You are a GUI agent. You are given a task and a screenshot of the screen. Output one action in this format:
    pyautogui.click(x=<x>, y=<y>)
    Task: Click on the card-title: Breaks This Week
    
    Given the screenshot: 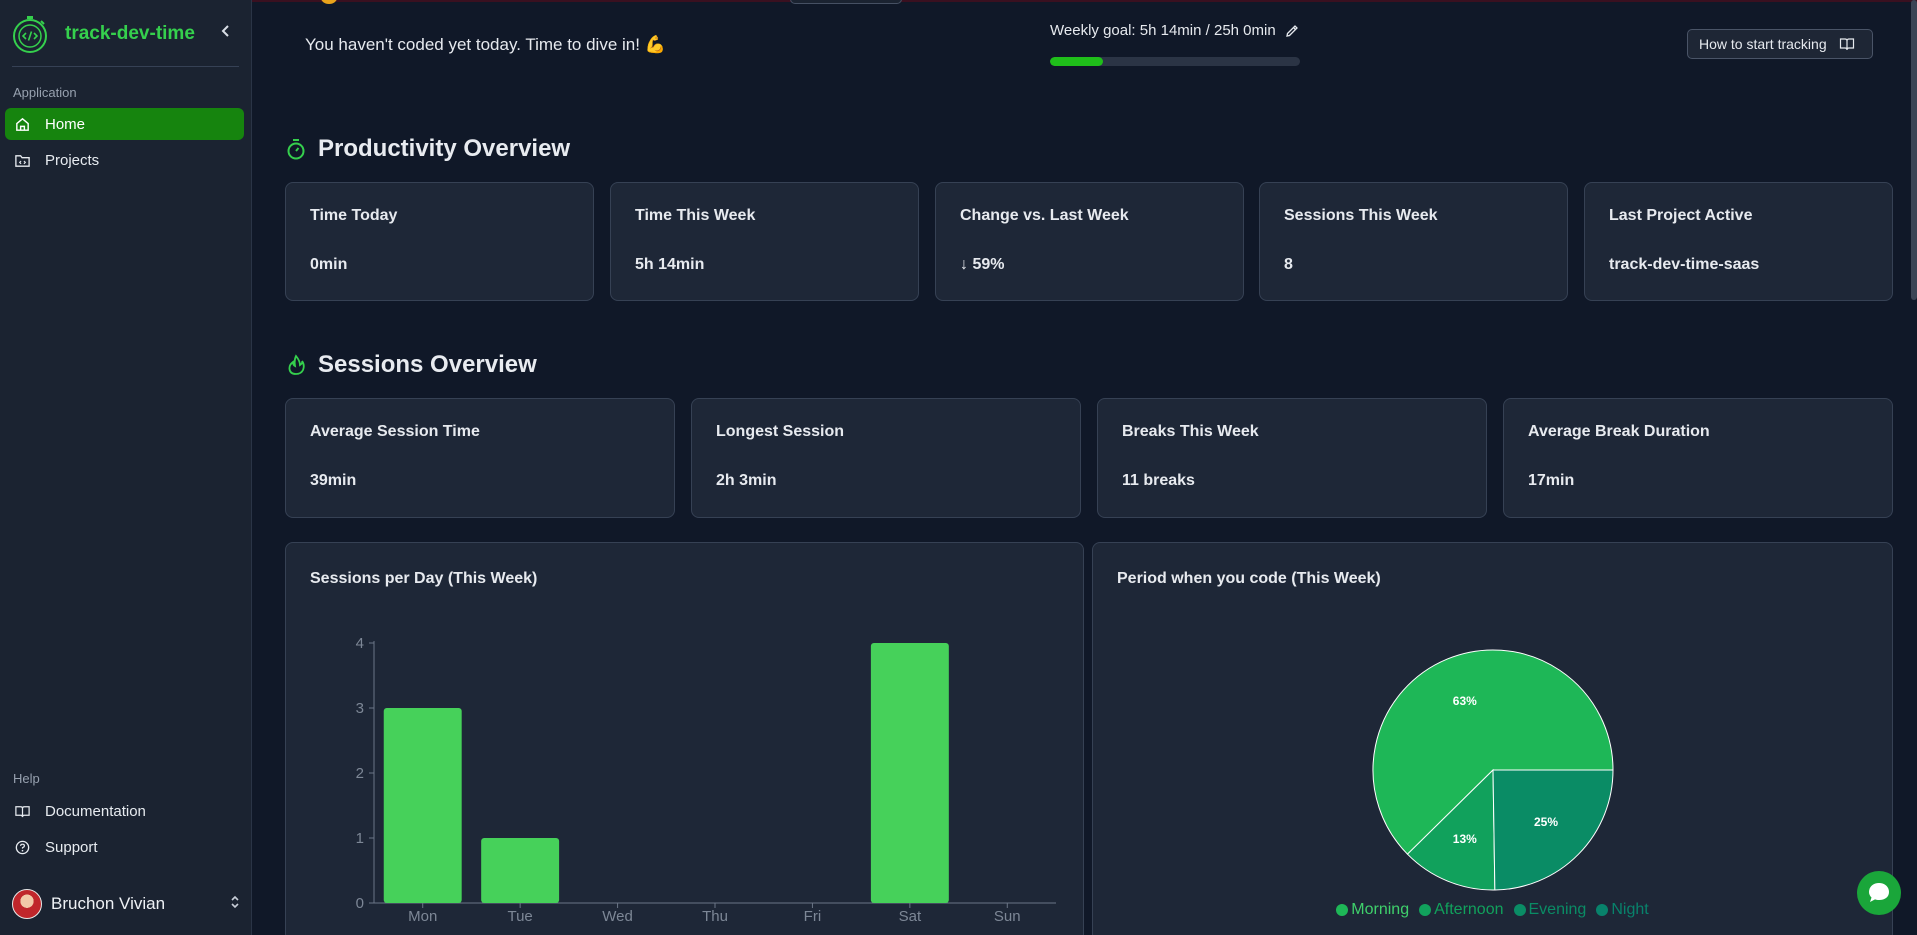 What is the action you would take?
    pyautogui.click(x=1190, y=431)
    